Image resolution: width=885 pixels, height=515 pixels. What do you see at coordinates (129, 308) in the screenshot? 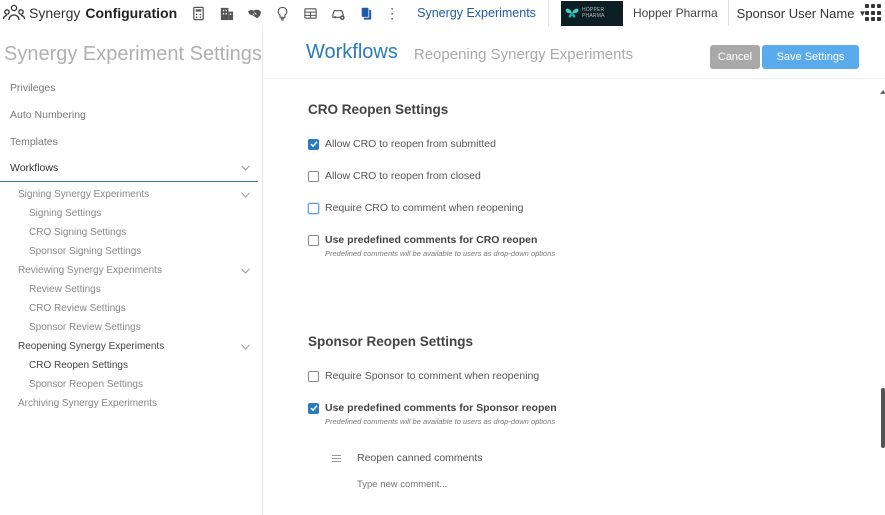
I see `sidebar-item-cro-review-settings: CRO Review Settings` at bounding box center [129, 308].